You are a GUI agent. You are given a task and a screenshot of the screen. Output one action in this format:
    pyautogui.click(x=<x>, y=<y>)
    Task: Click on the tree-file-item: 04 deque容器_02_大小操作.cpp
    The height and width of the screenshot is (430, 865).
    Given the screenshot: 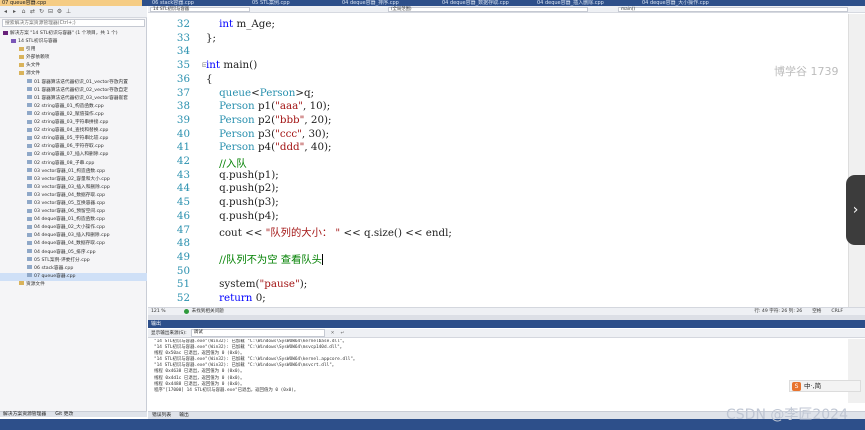 What is the action you would take?
    pyautogui.click(x=73, y=228)
    